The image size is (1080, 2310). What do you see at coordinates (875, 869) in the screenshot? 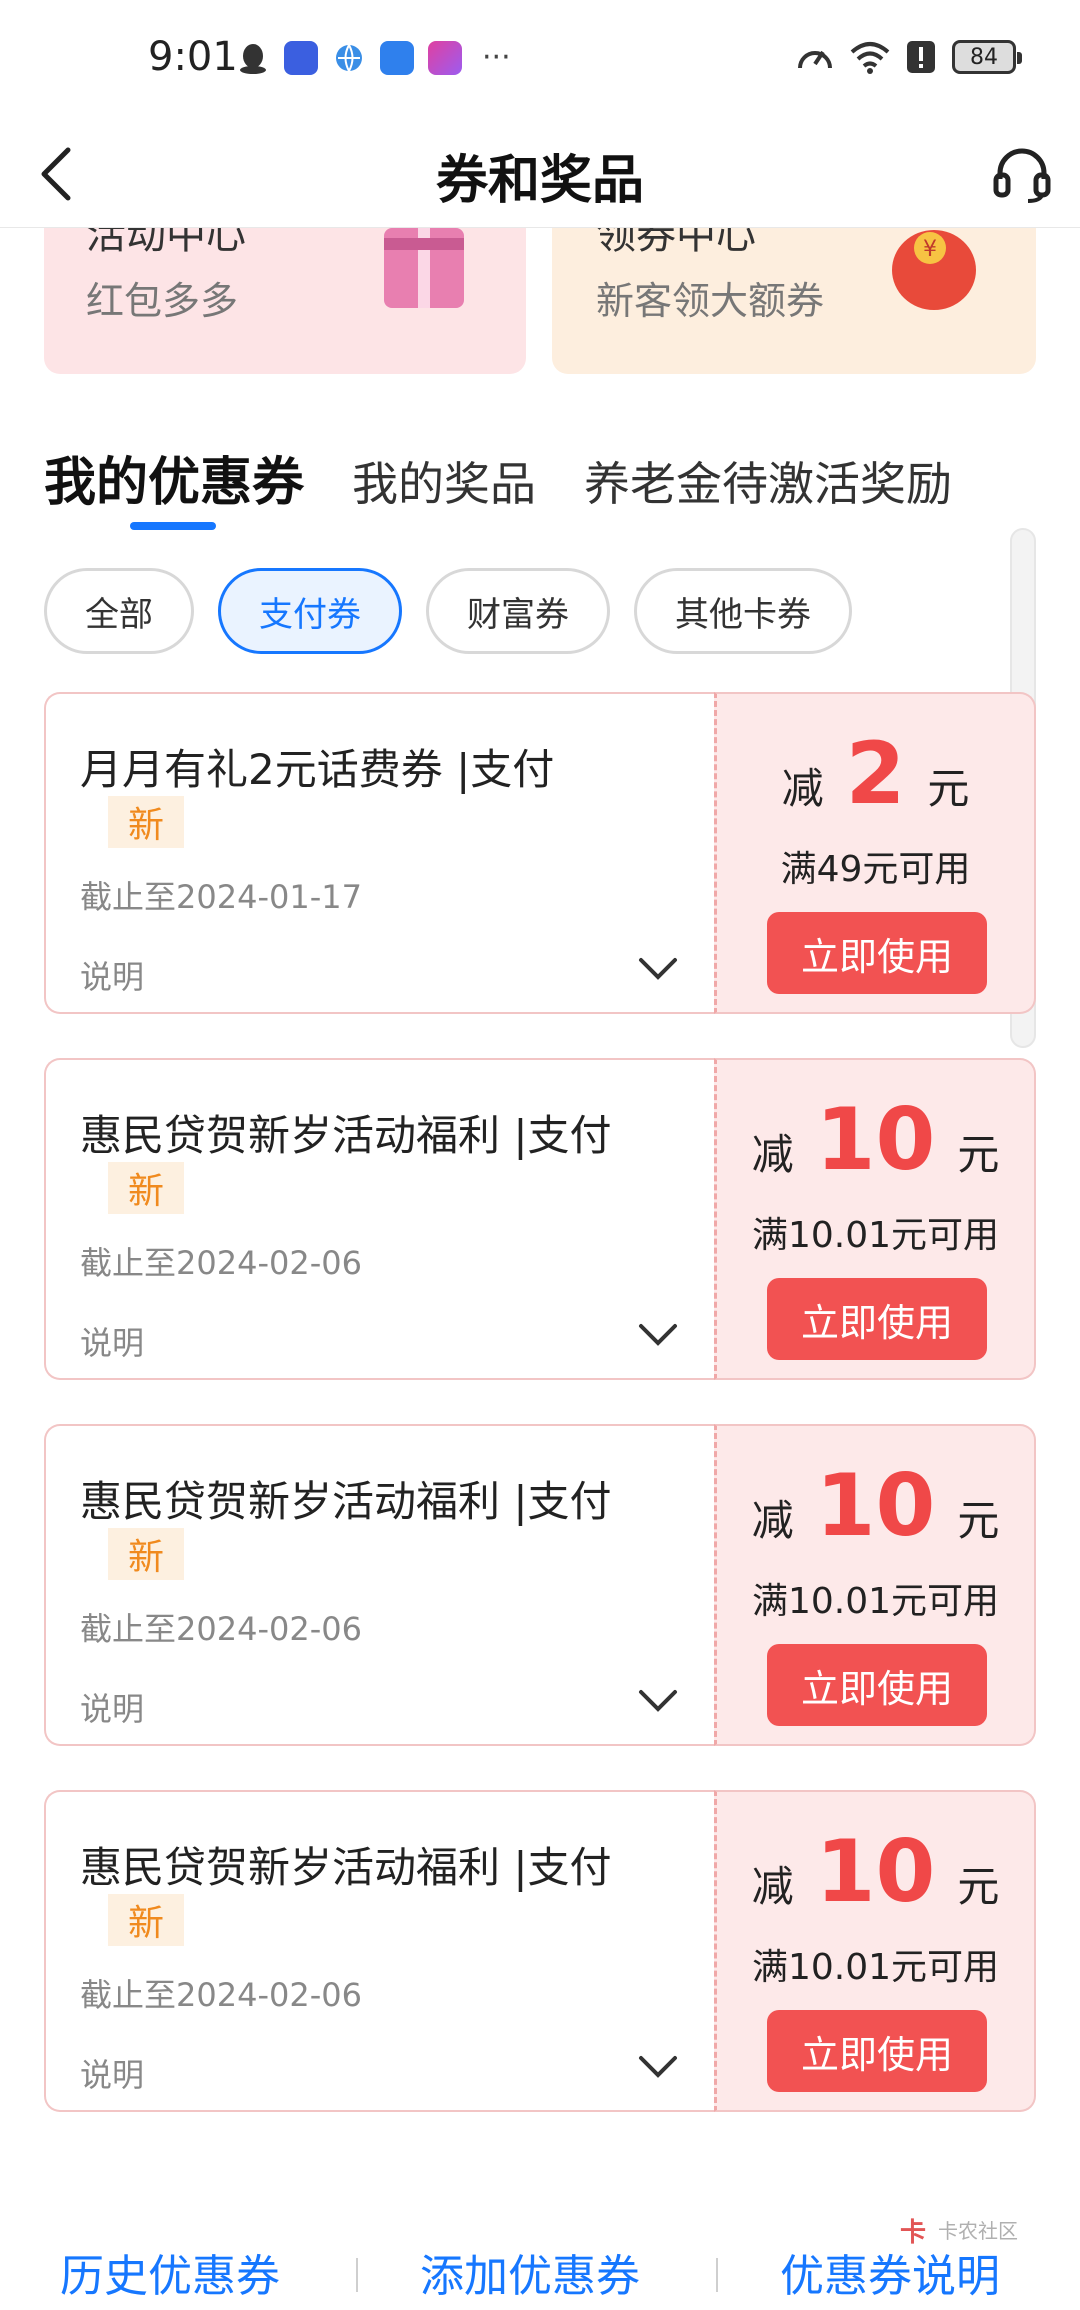
I see `coupon-threshold: 满49元可用` at bounding box center [875, 869].